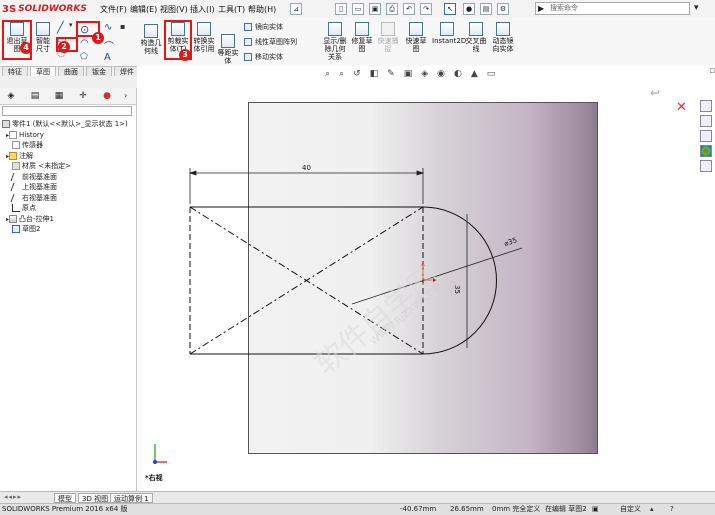 The image size is (715, 515). What do you see at coordinates (71, 25) in the screenshot?
I see `line-dropdown-icon: ▾` at bounding box center [71, 25].